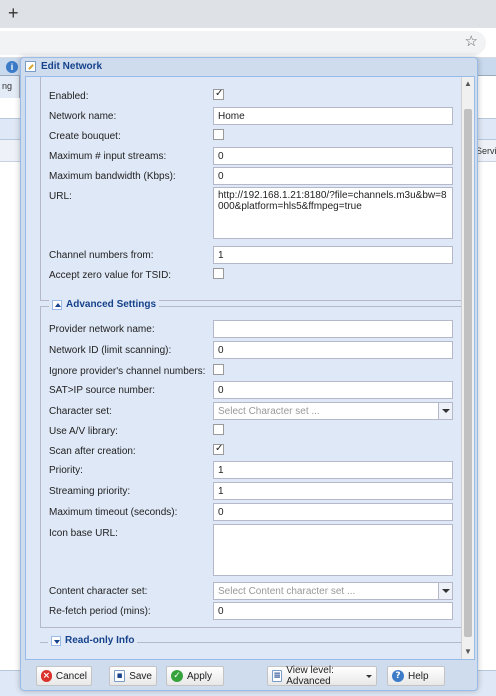 The width and height of the screenshot is (496, 696). I want to click on bookmark-star-icon: ☆, so click(471, 41).